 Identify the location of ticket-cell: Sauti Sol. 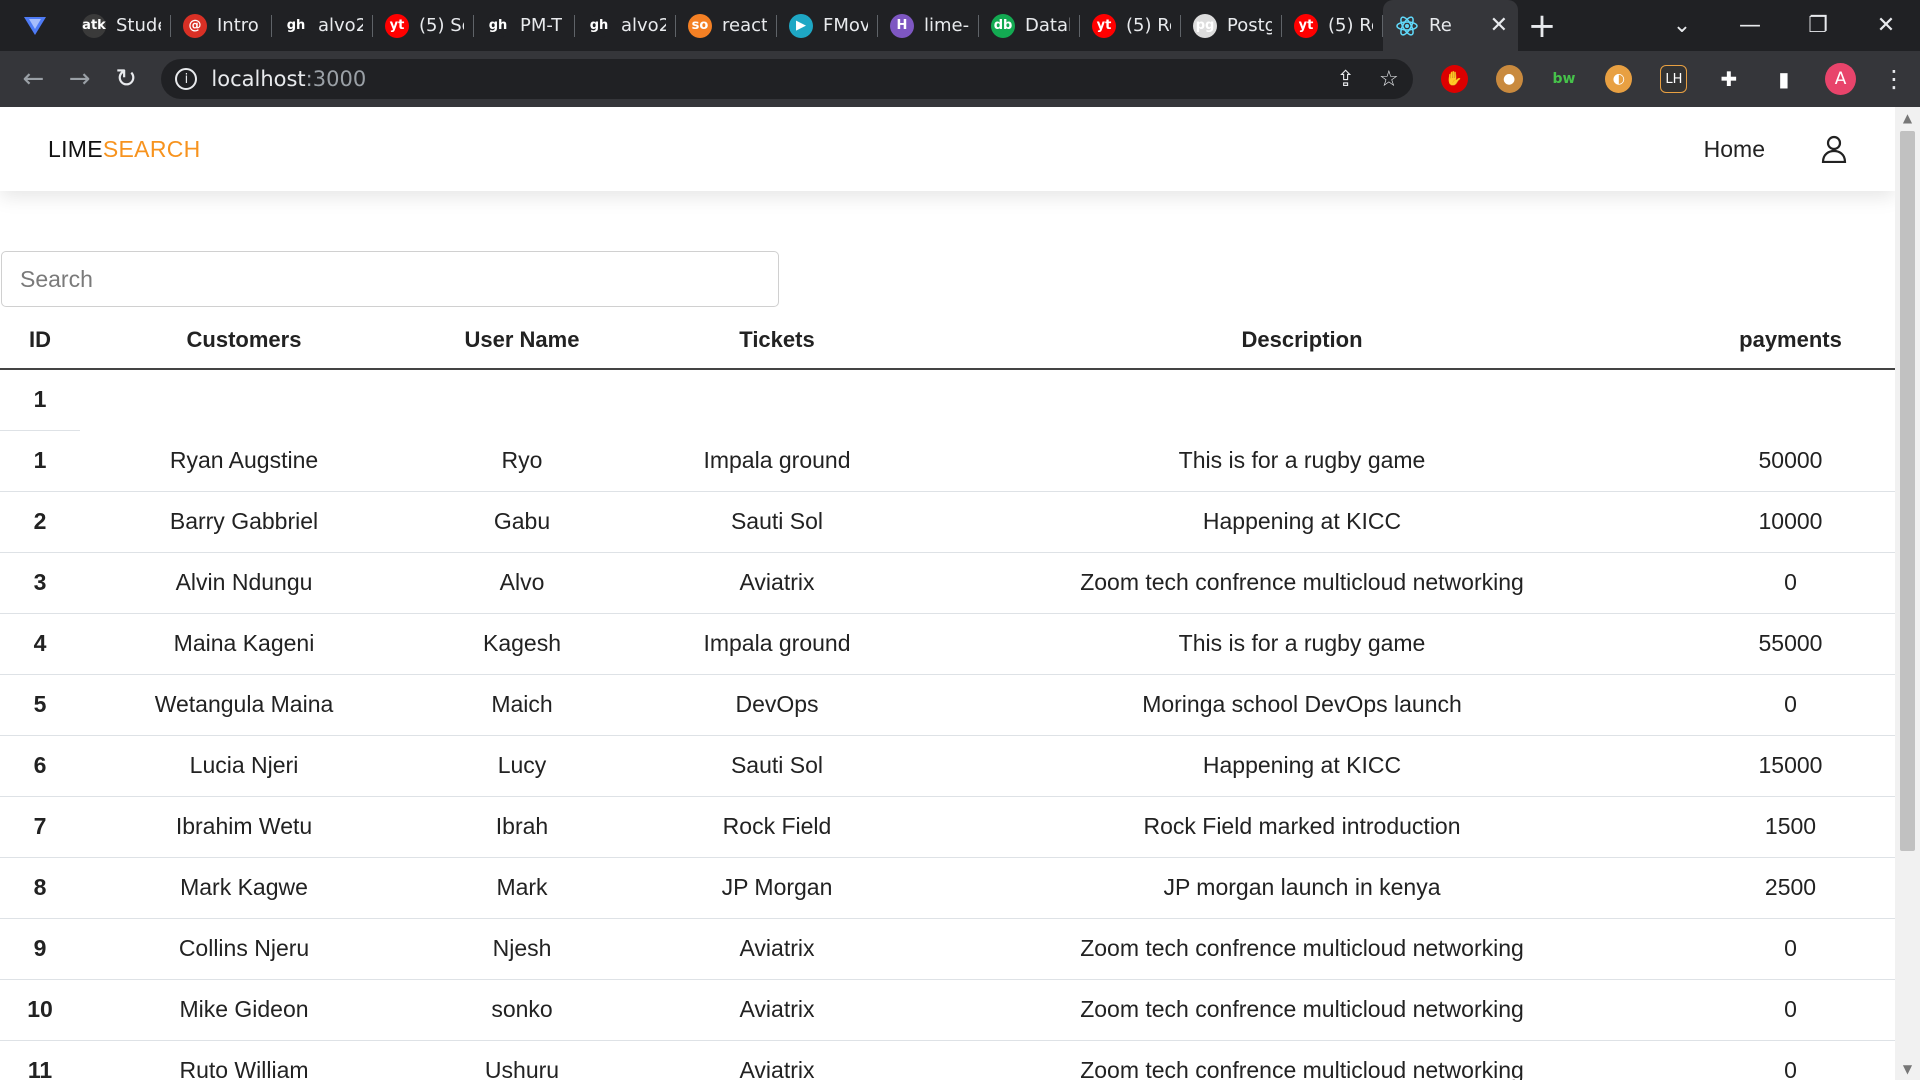
(777, 766).